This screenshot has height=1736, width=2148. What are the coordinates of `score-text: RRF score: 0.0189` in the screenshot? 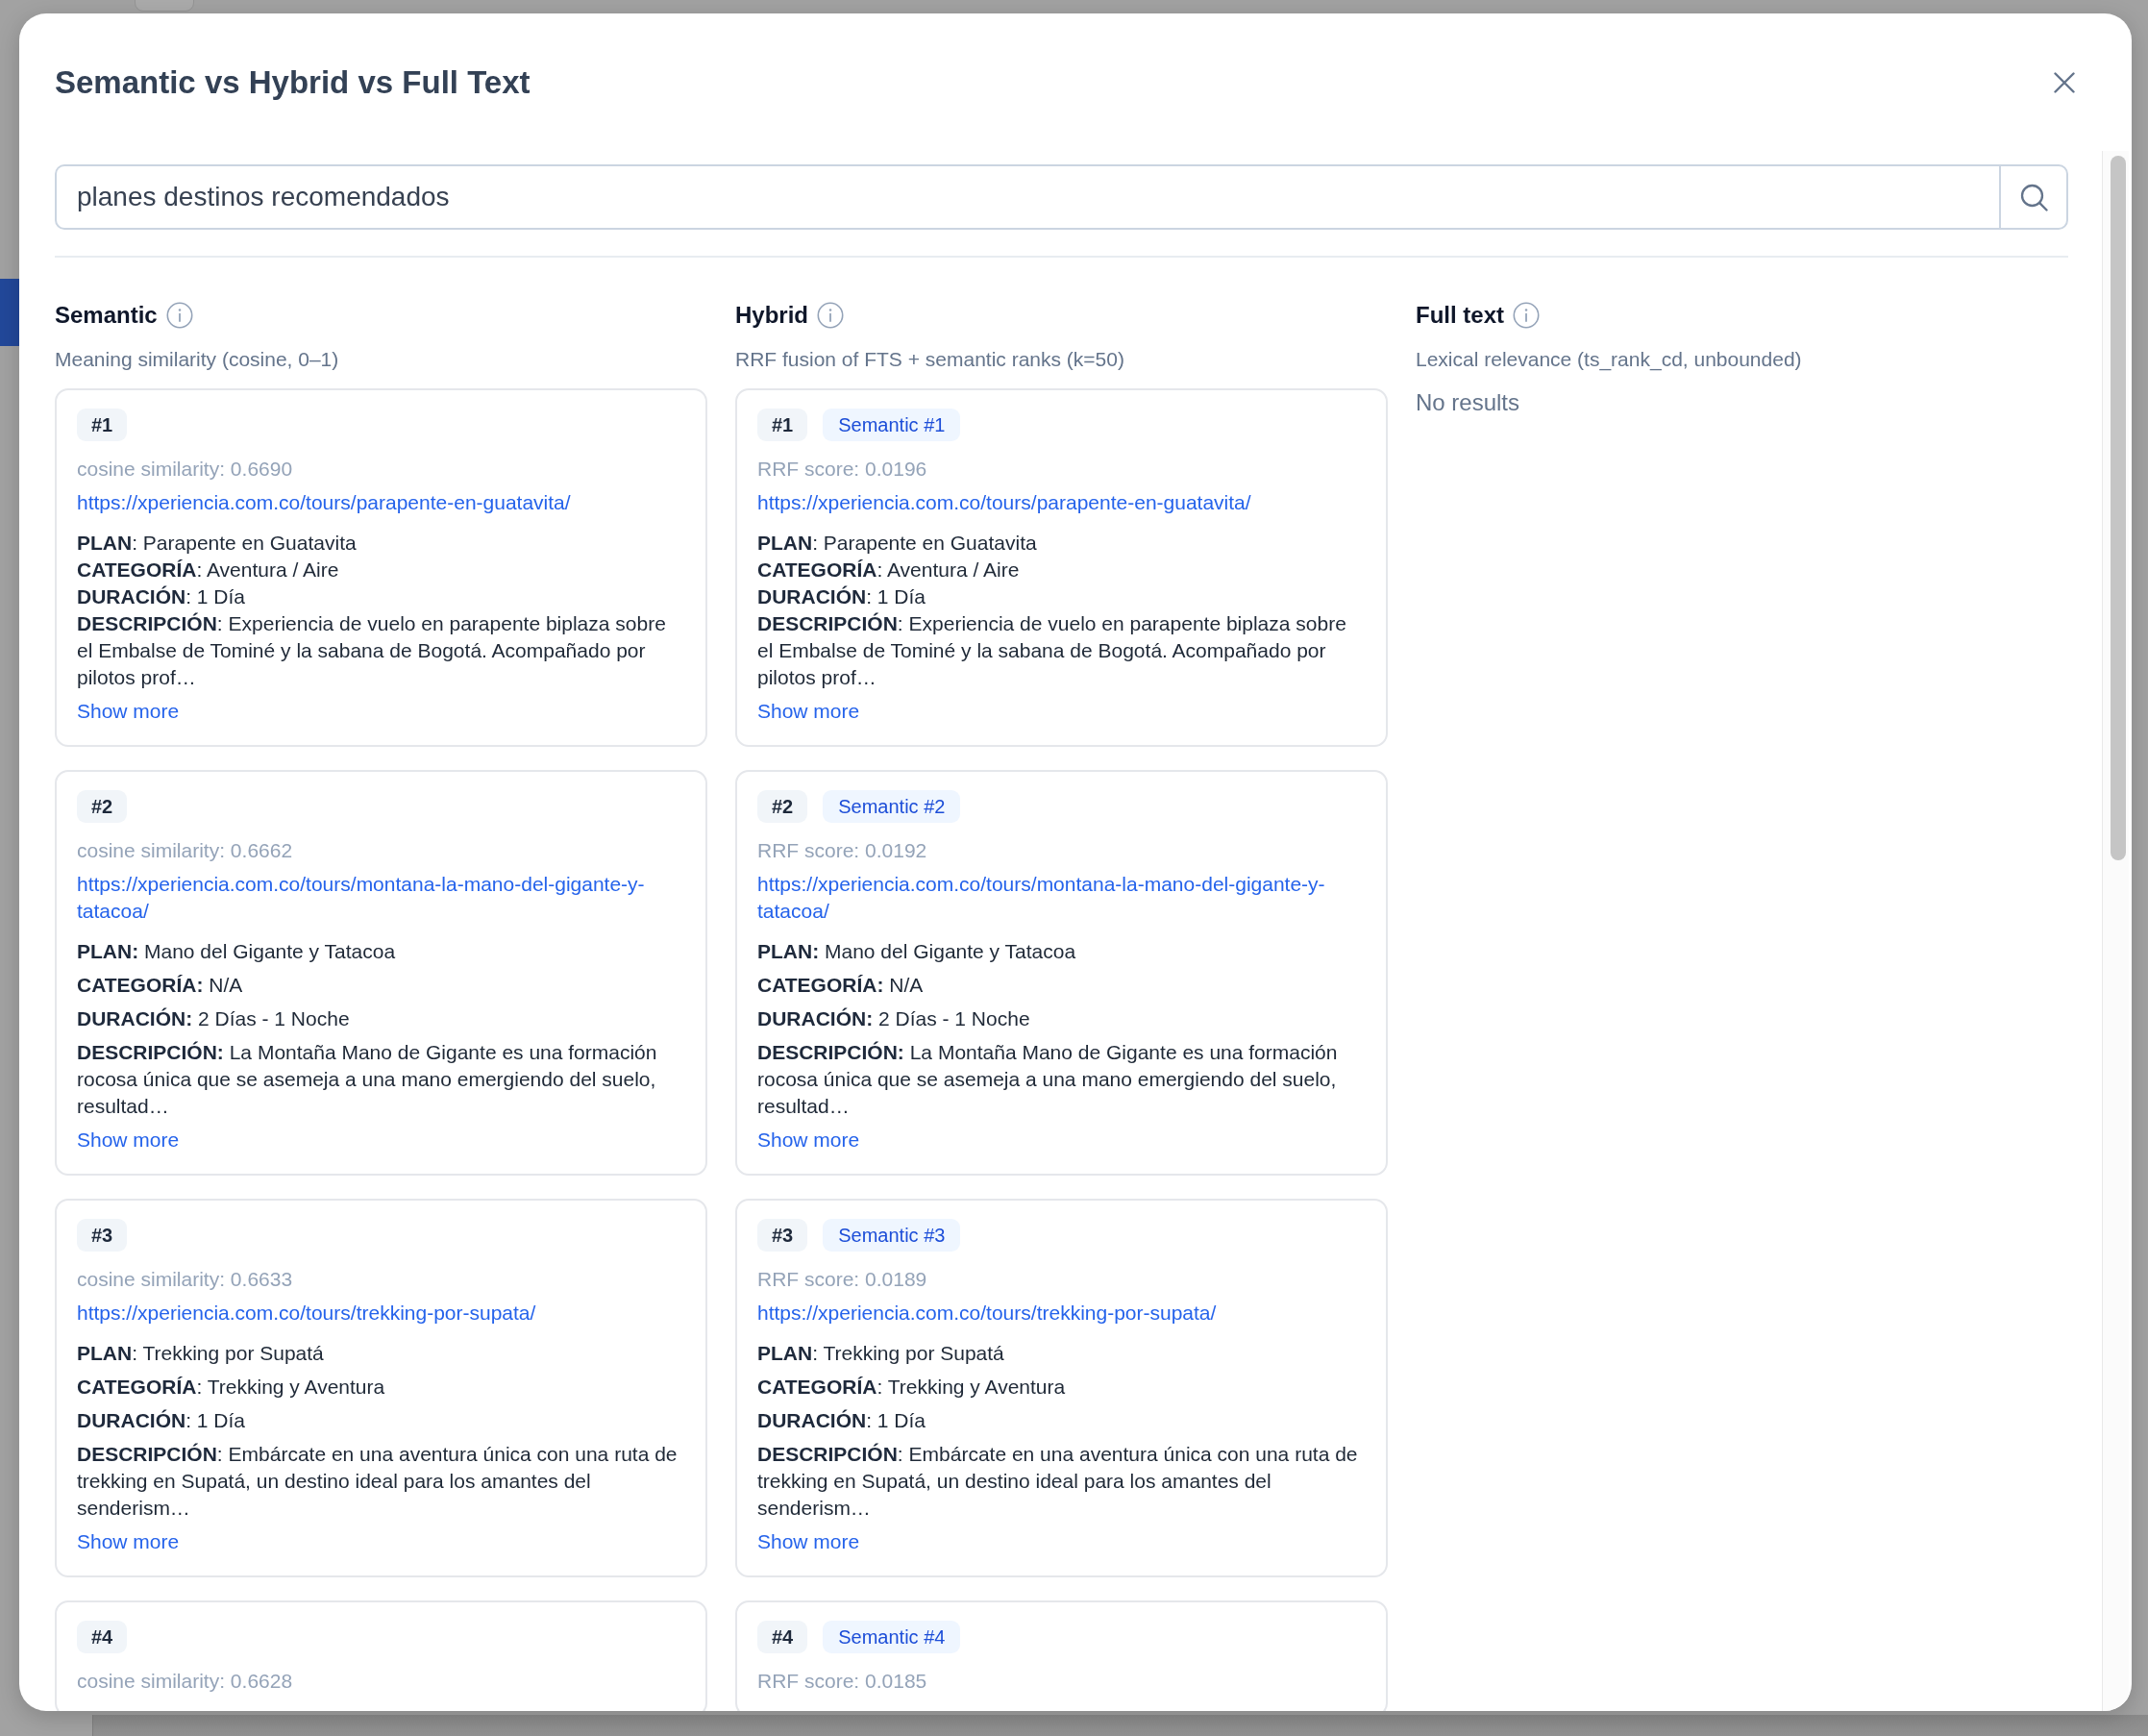 It's located at (842, 1279).